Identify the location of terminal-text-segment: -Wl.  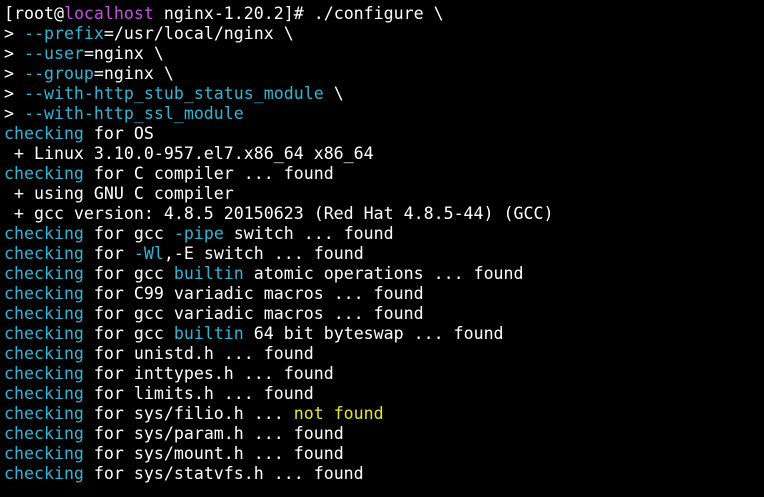
(148, 253).